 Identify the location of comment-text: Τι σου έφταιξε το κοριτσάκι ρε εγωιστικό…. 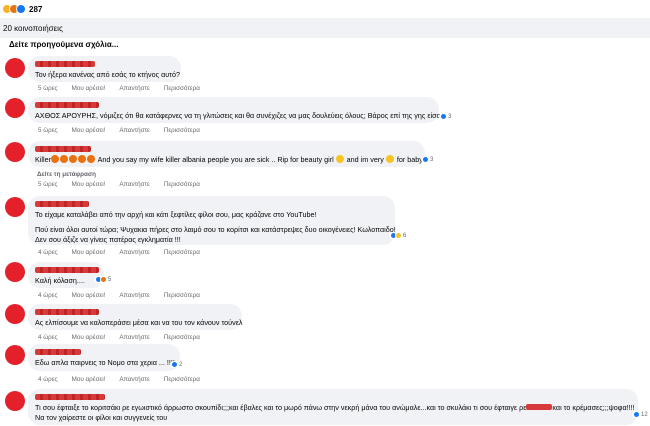
(335, 407).